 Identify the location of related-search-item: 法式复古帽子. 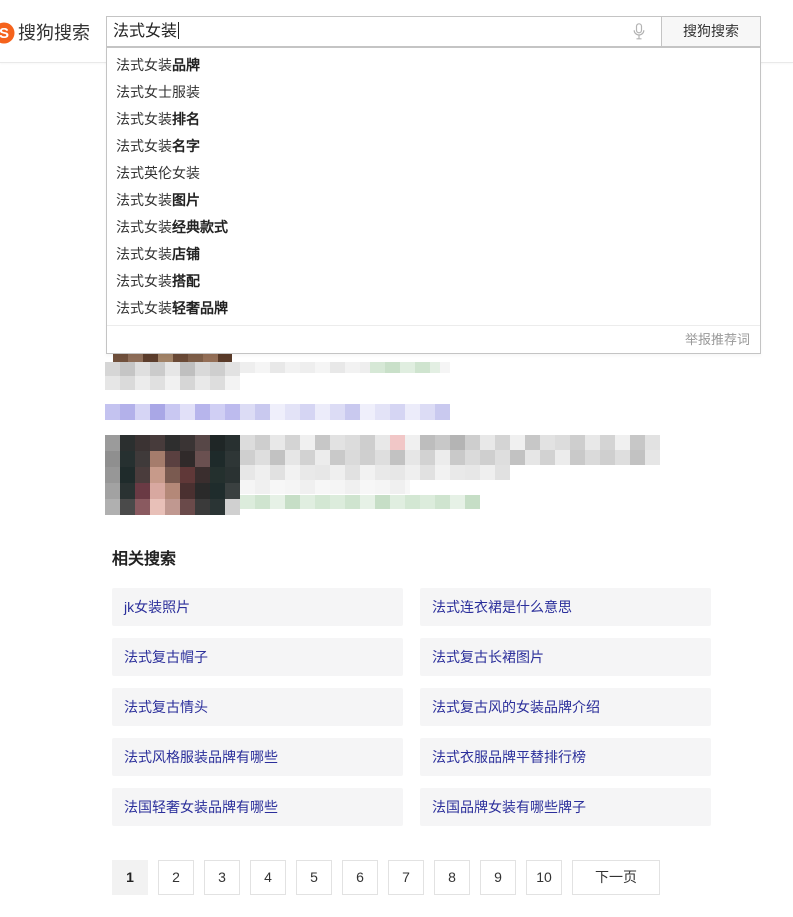
(257, 657).